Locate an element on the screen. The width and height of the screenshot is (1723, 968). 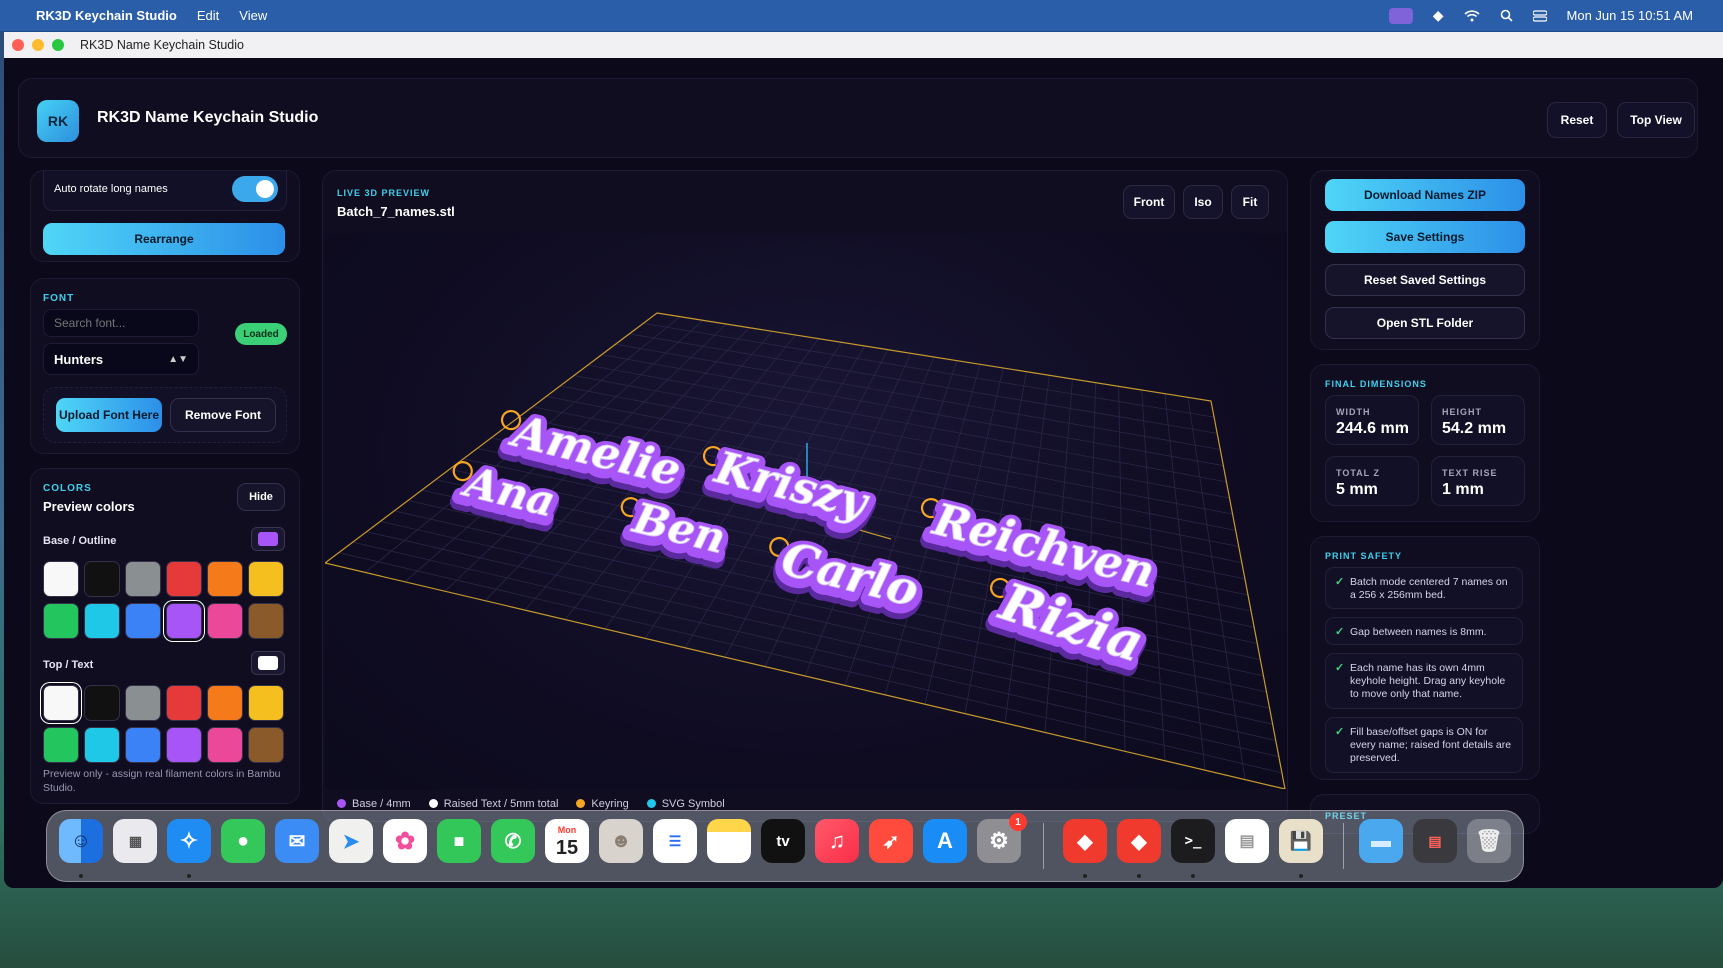
remove-font-button: Remove Font is located at coordinates (223, 415).